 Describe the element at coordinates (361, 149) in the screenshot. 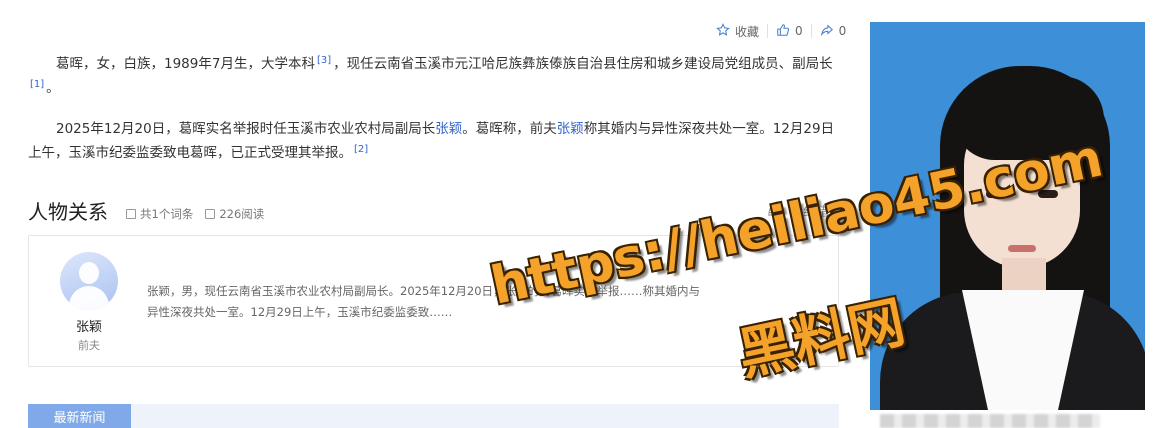

I see `reference-link: [2]` at that location.